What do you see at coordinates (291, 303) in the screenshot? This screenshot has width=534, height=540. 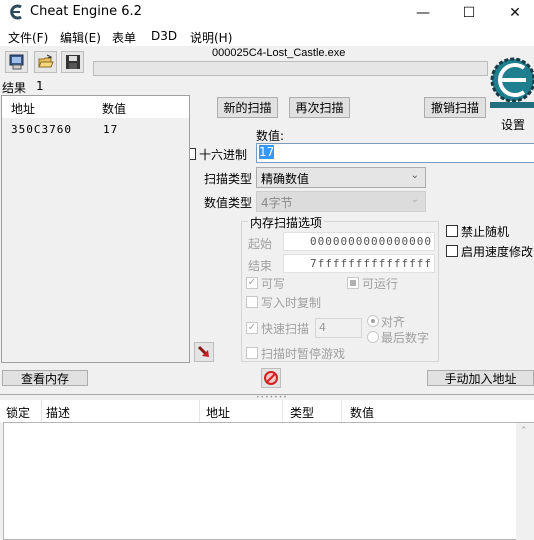 I see `copy-on-write-label: 写入时复制` at bounding box center [291, 303].